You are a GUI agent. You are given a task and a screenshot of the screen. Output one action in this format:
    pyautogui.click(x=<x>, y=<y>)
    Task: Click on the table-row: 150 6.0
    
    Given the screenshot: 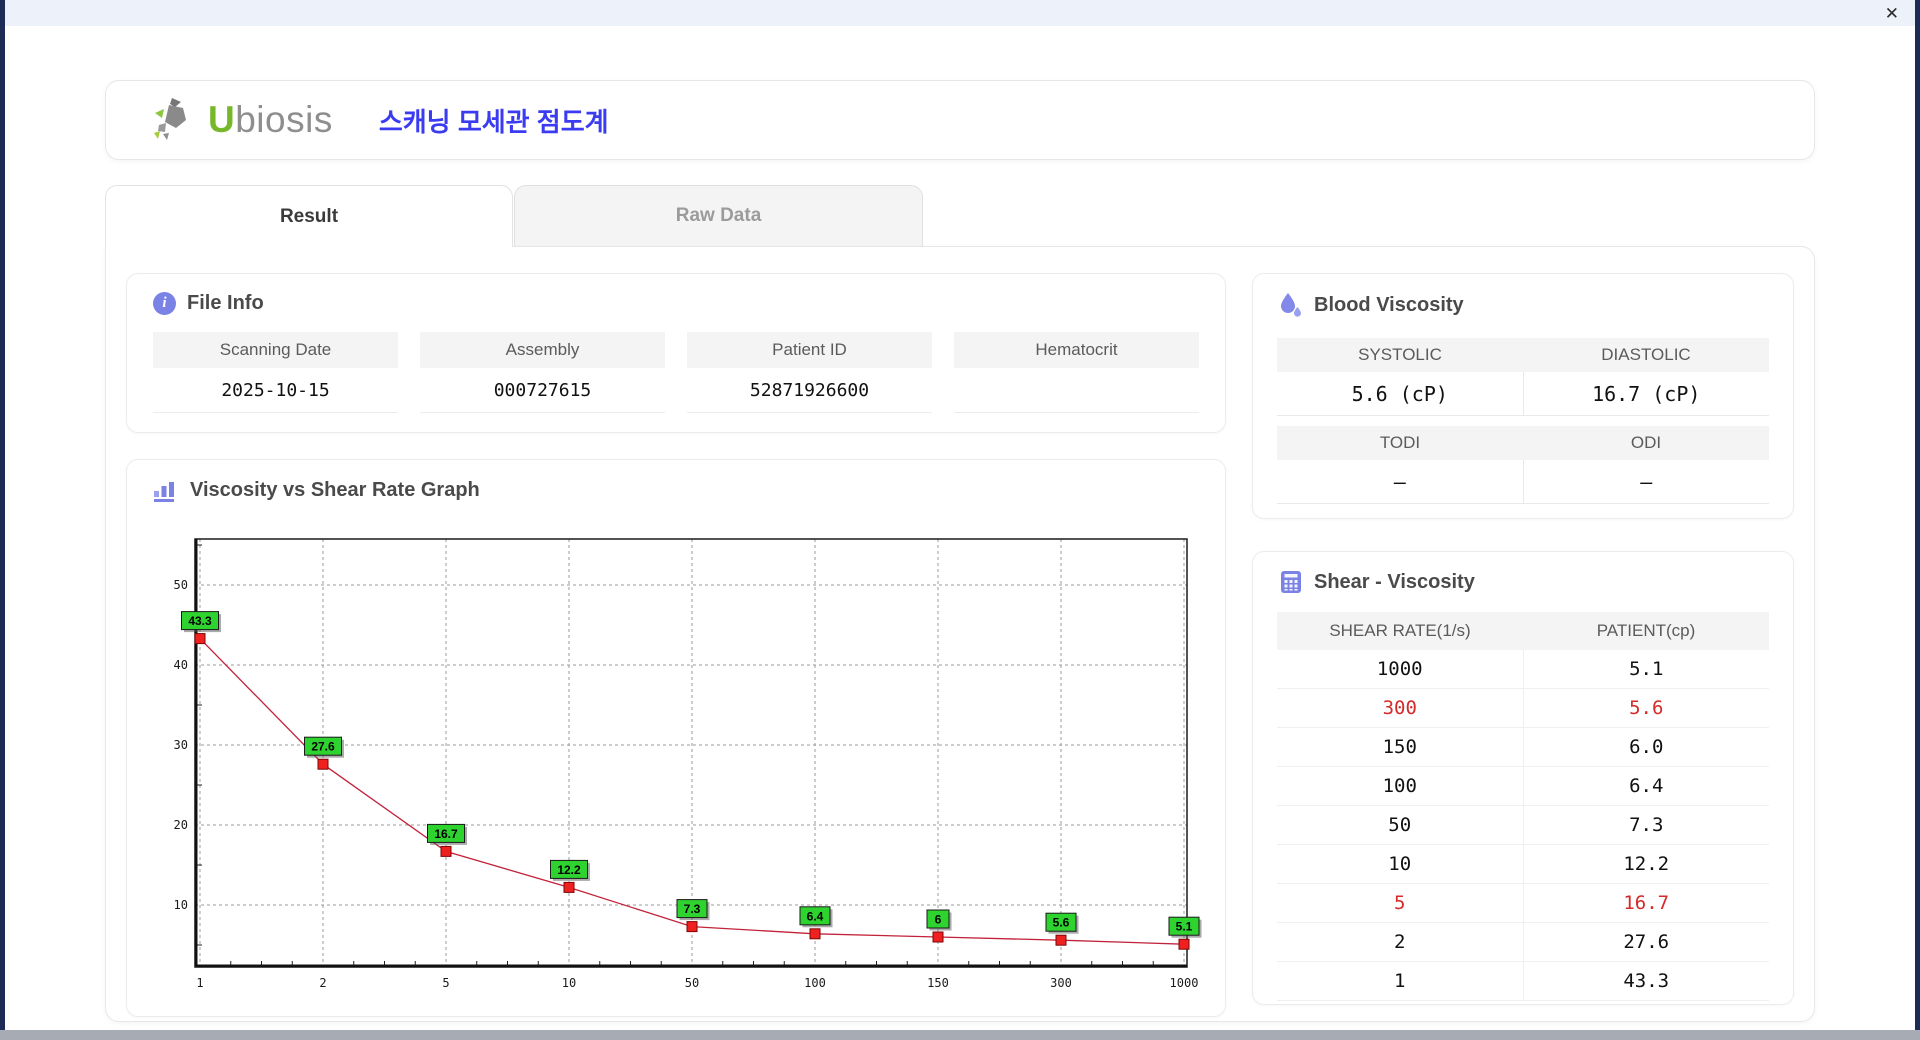 What is the action you would take?
    pyautogui.click(x=1523, y=747)
    